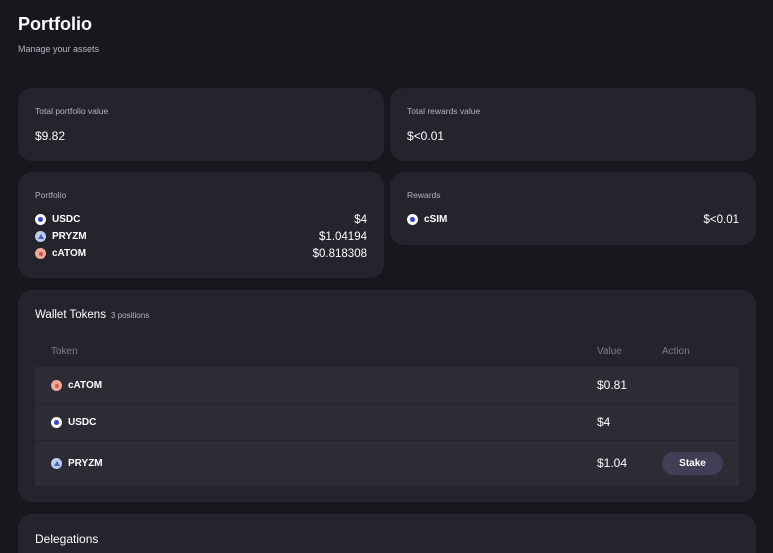 Image resolution: width=773 pixels, height=553 pixels. I want to click on asset-name: PRYZM, so click(69, 236).